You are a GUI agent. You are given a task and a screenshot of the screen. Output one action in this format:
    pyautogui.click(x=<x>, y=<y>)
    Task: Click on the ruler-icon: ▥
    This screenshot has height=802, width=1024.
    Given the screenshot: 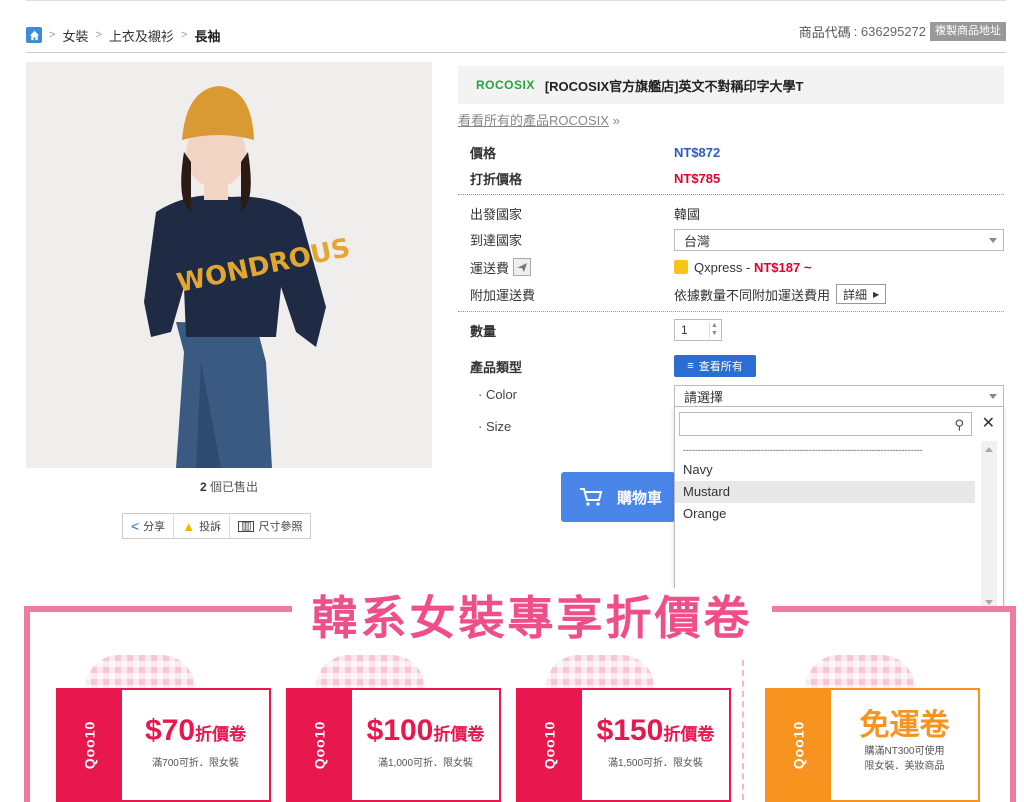 What is the action you would take?
    pyautogui.click(x=246, y=526)
    